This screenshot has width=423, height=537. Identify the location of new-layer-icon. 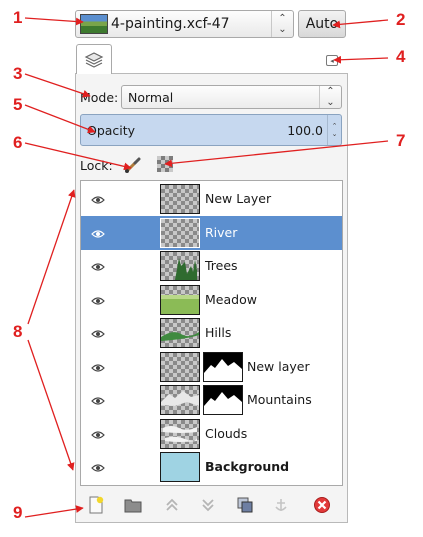
(96, 505).